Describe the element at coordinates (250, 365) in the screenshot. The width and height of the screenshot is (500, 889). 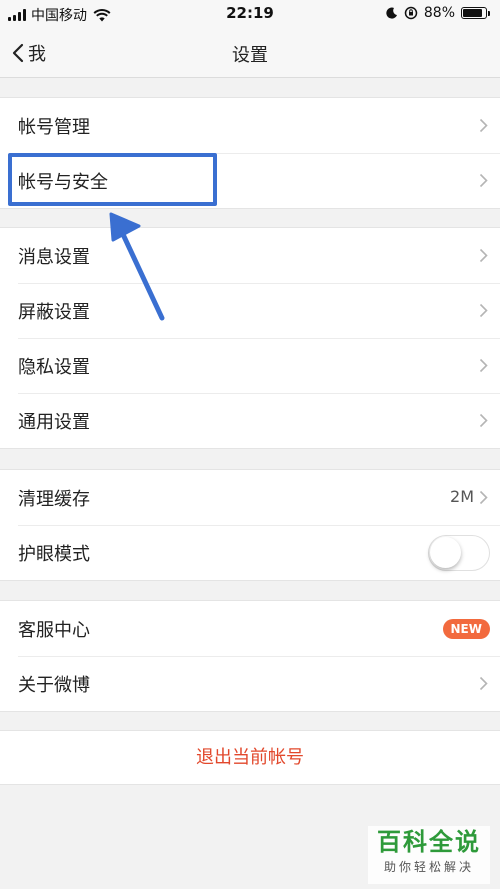
I see `row-privacy-settings: 隐私设置` at that location.